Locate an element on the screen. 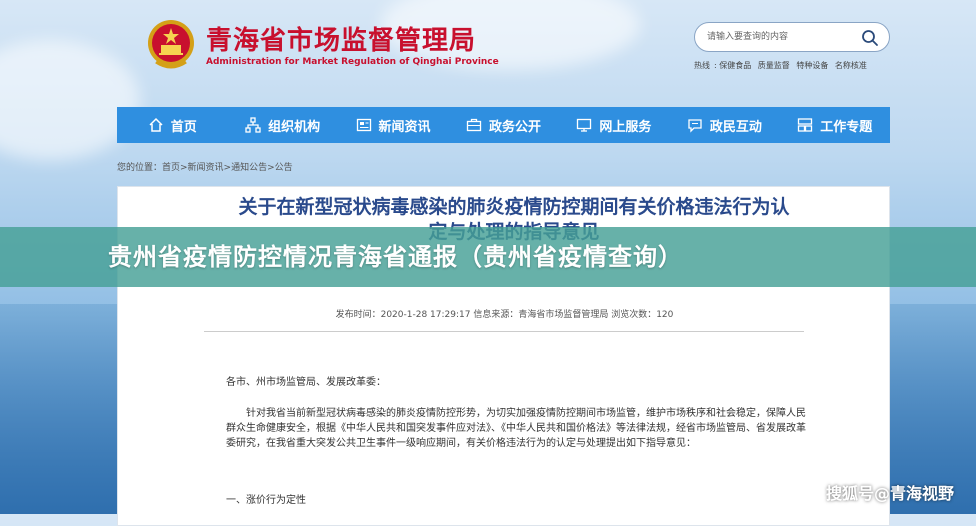  nav-item-home: 首页 is located at coordinates (172, 125).